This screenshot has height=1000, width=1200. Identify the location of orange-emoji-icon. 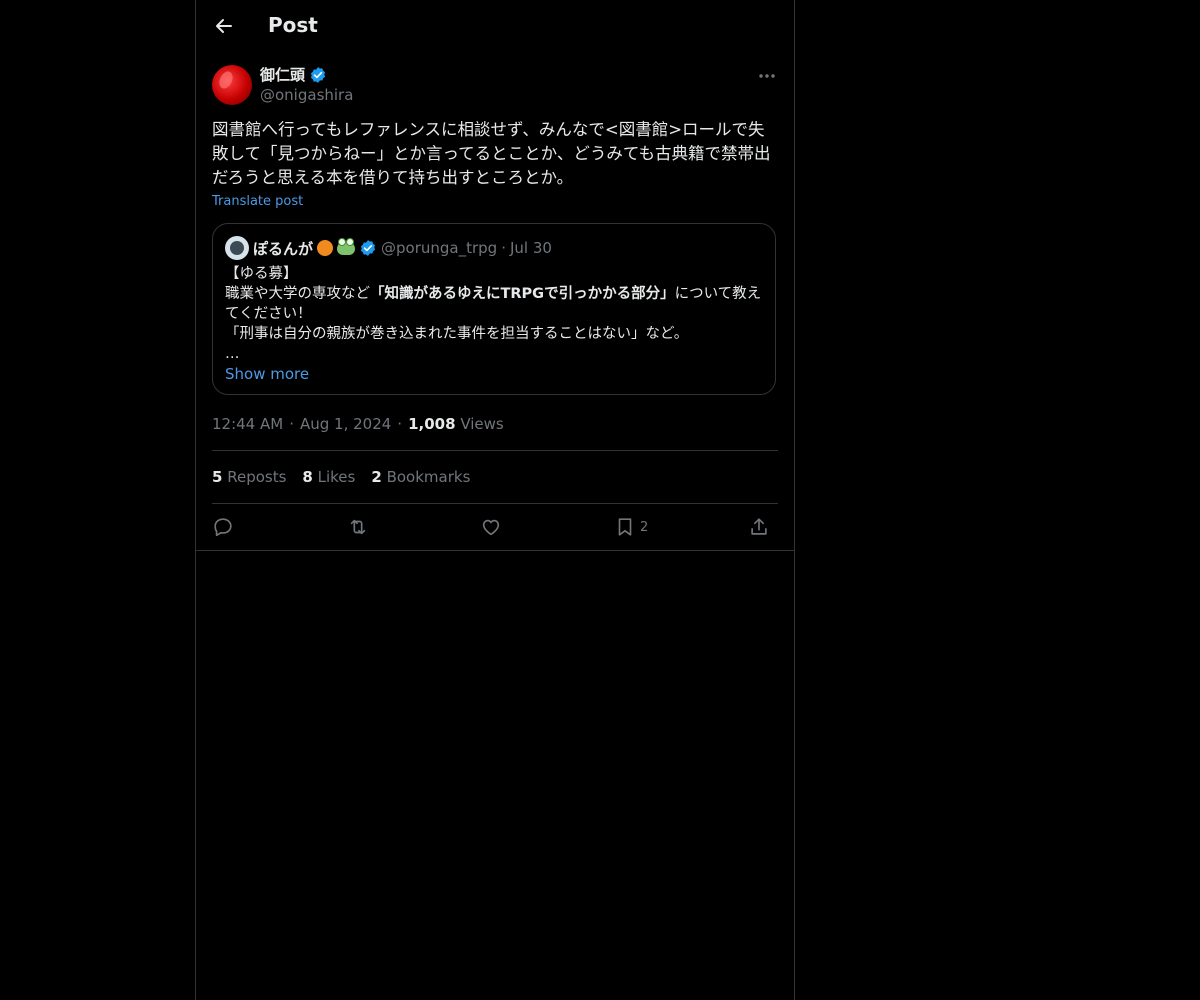
(325, 248).